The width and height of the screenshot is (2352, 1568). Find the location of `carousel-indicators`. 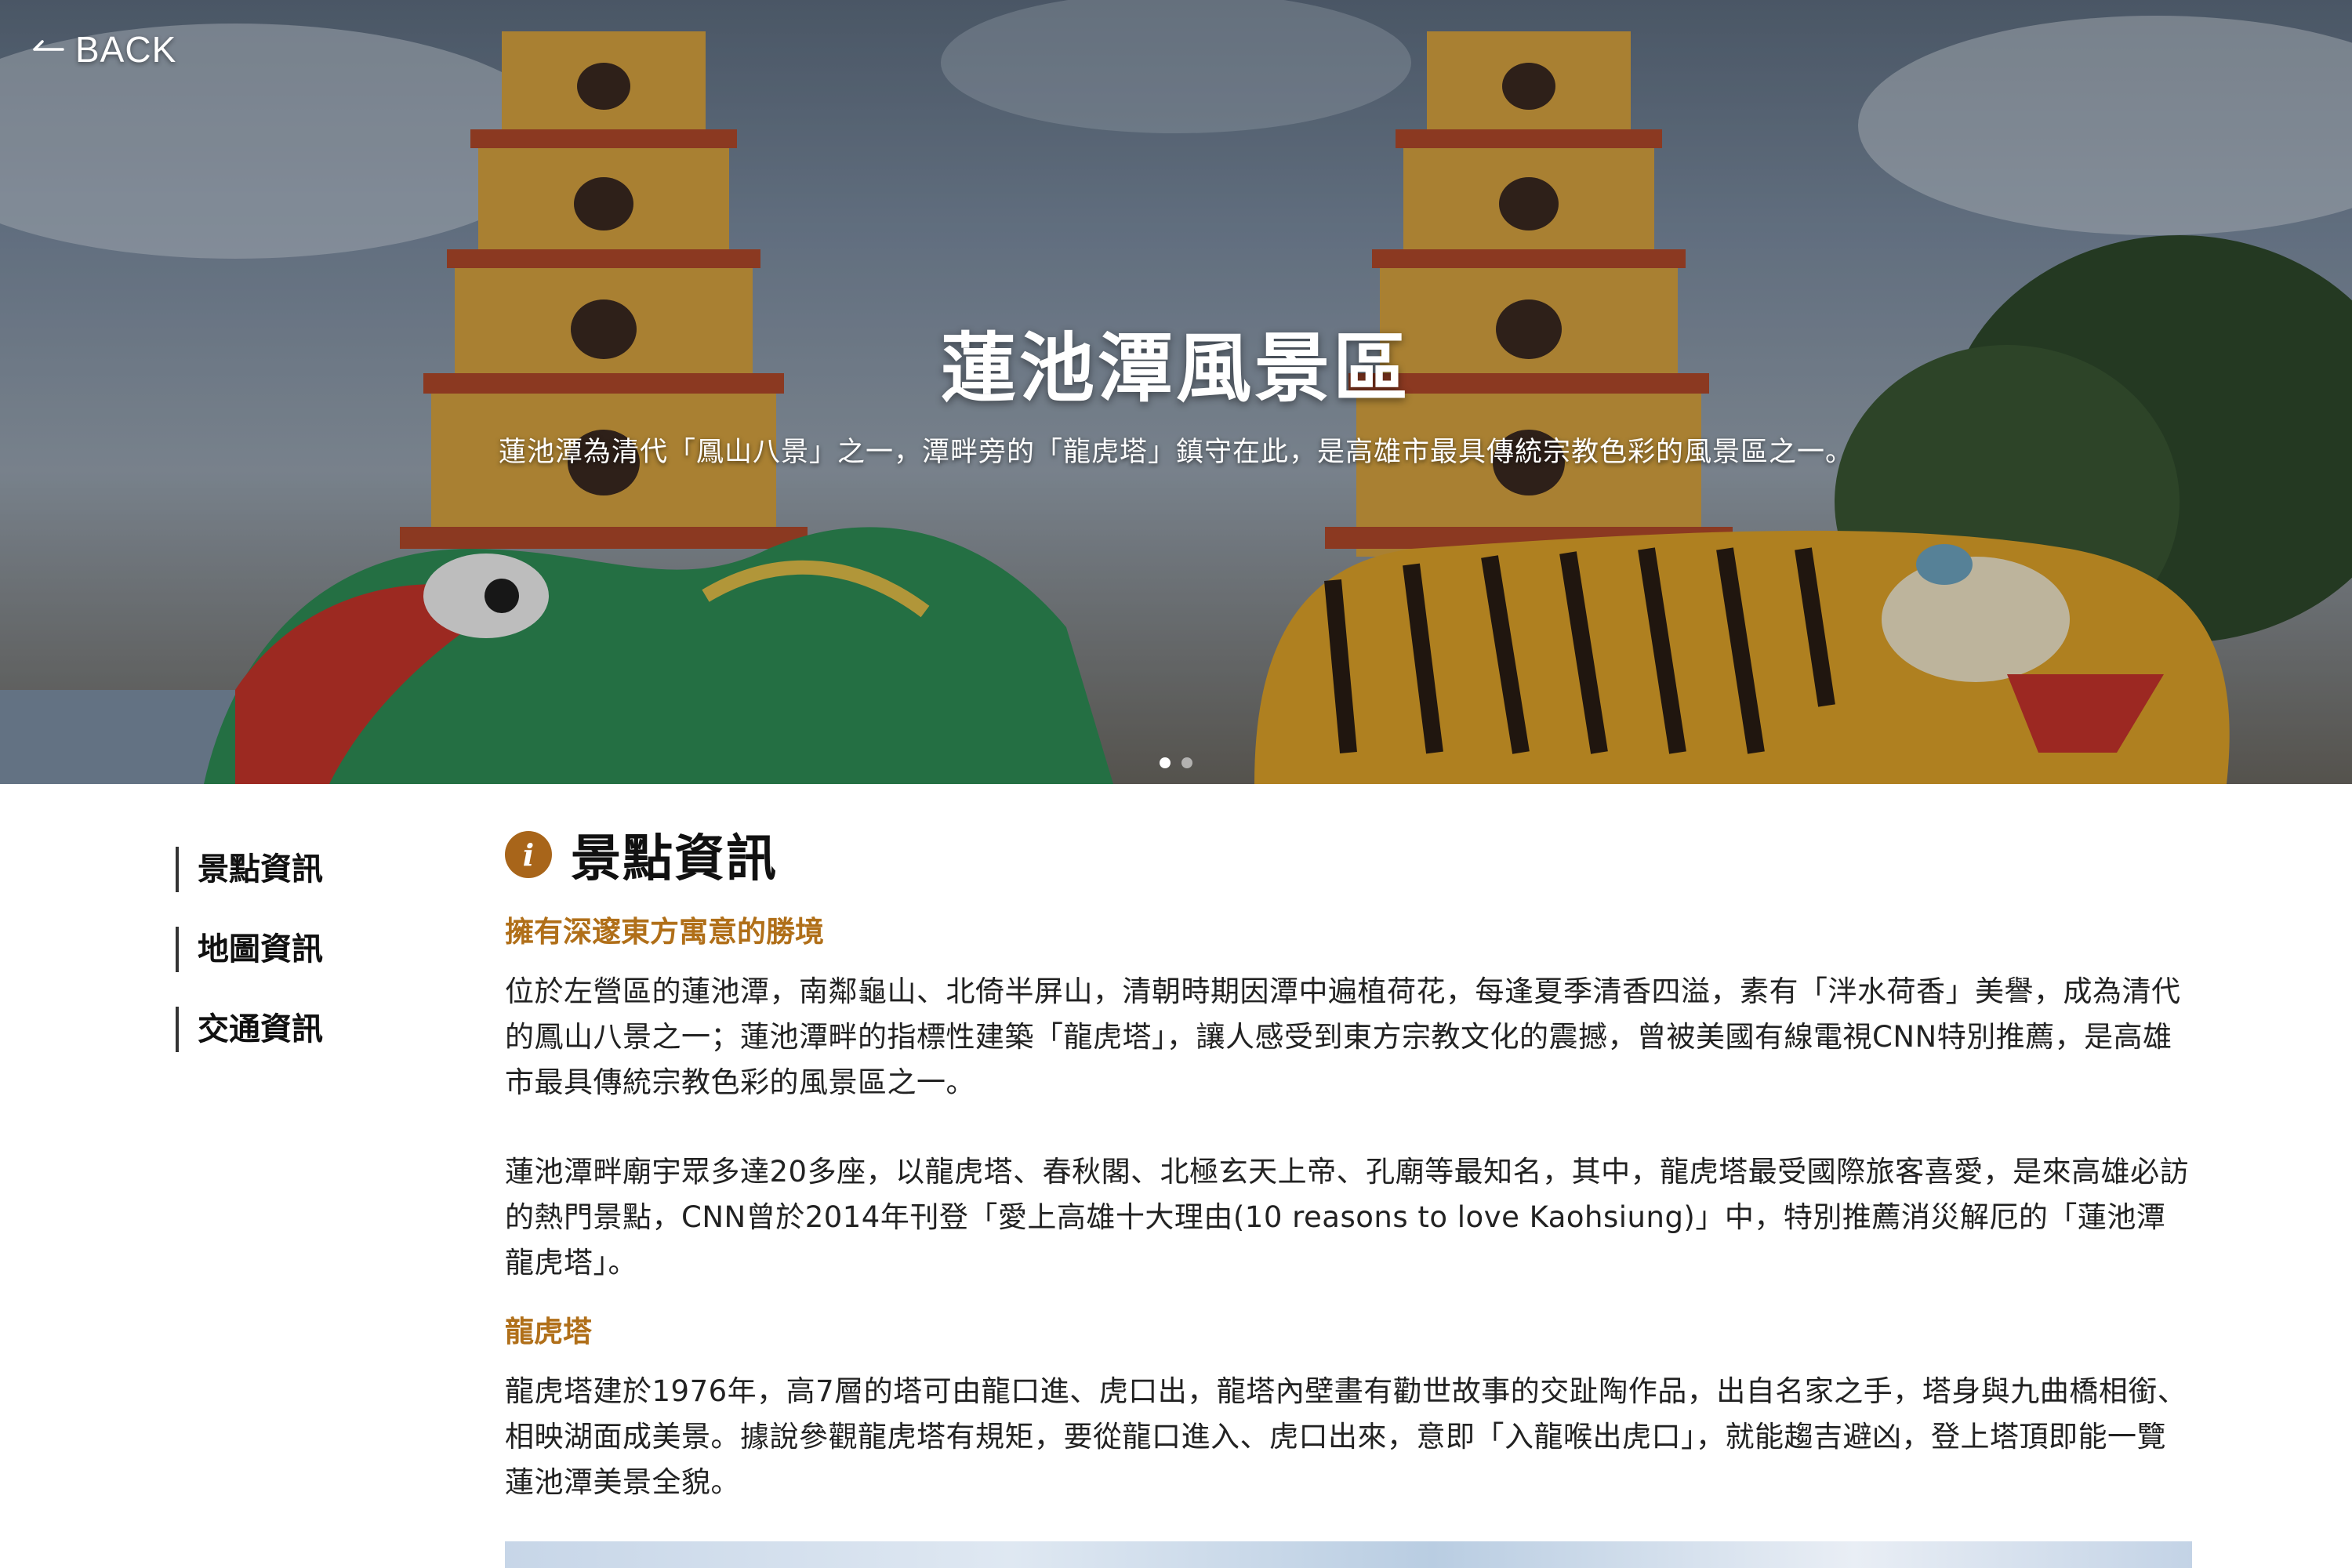

carousel-indicators is located at coordinates (1176, 762).